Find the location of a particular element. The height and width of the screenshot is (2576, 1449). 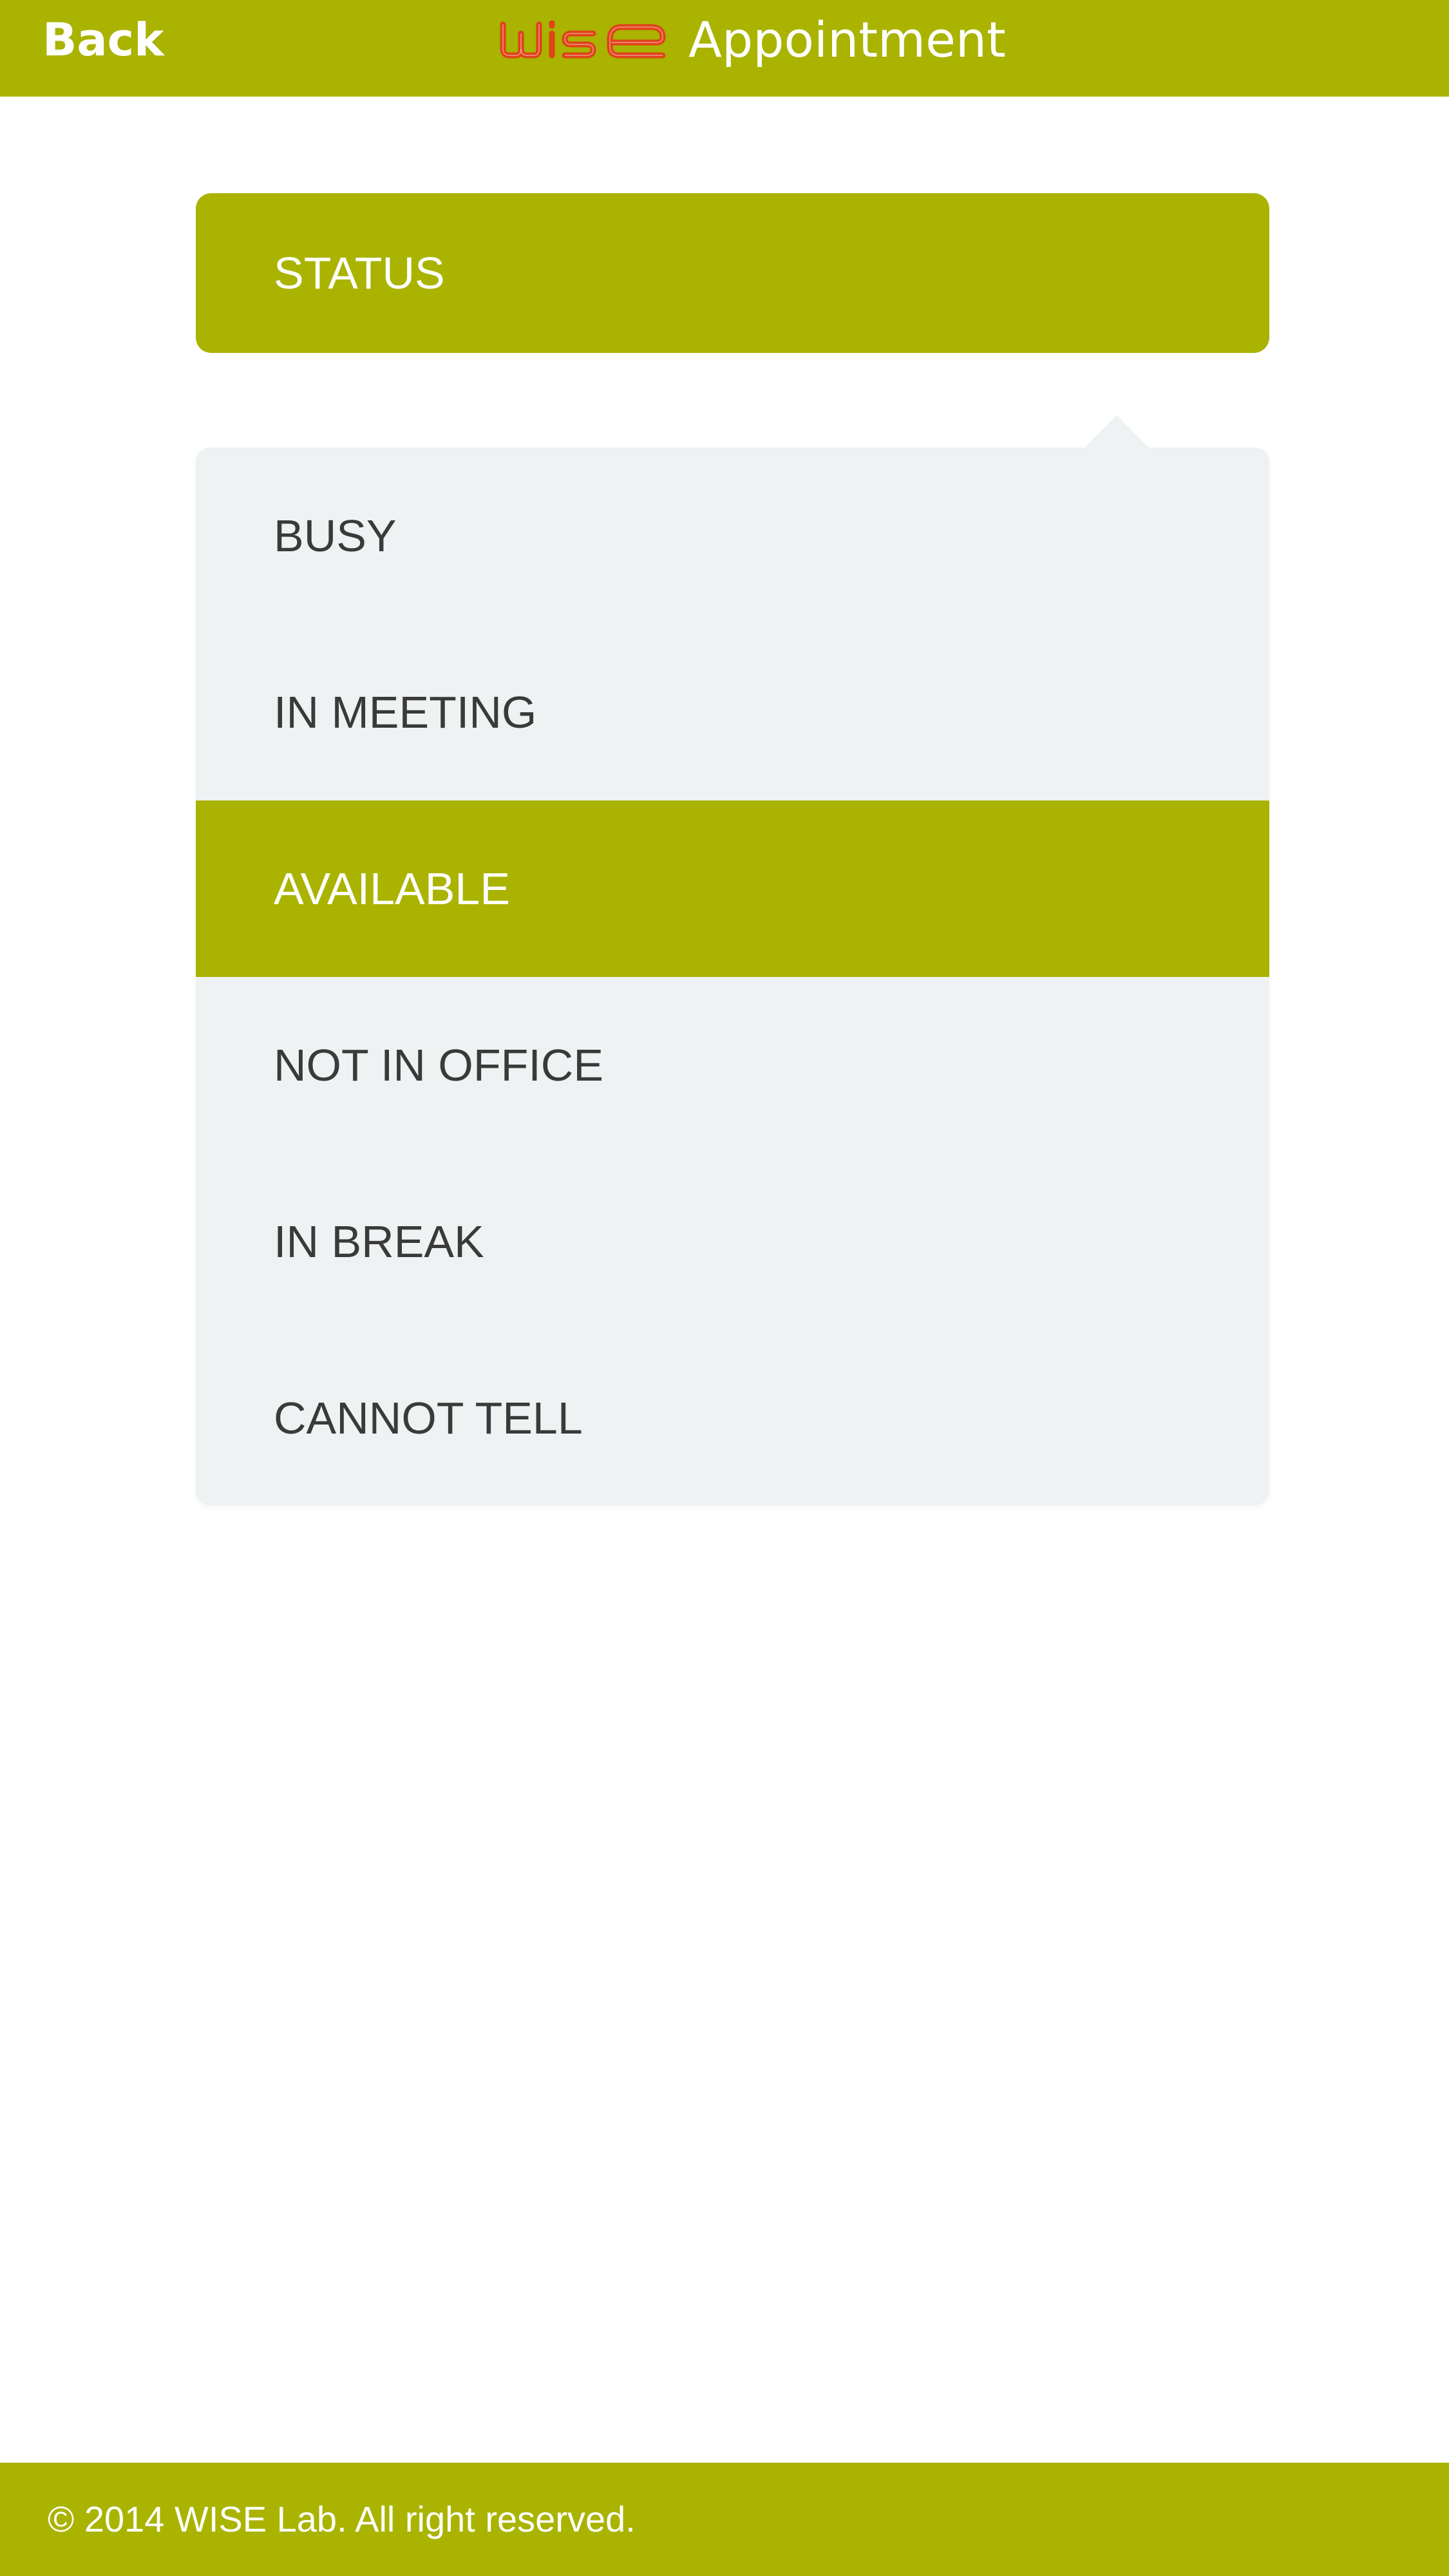

app-header: Back Appointment is located at coordinates (724, 48).